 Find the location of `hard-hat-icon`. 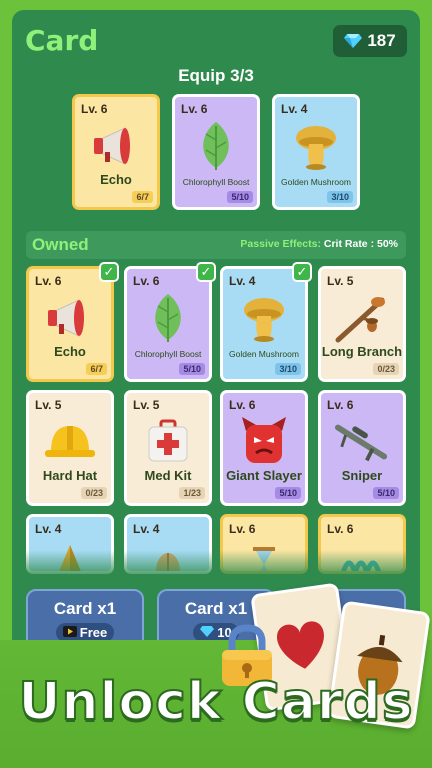

hard-hat-icon is located at coordinates (70, 442).